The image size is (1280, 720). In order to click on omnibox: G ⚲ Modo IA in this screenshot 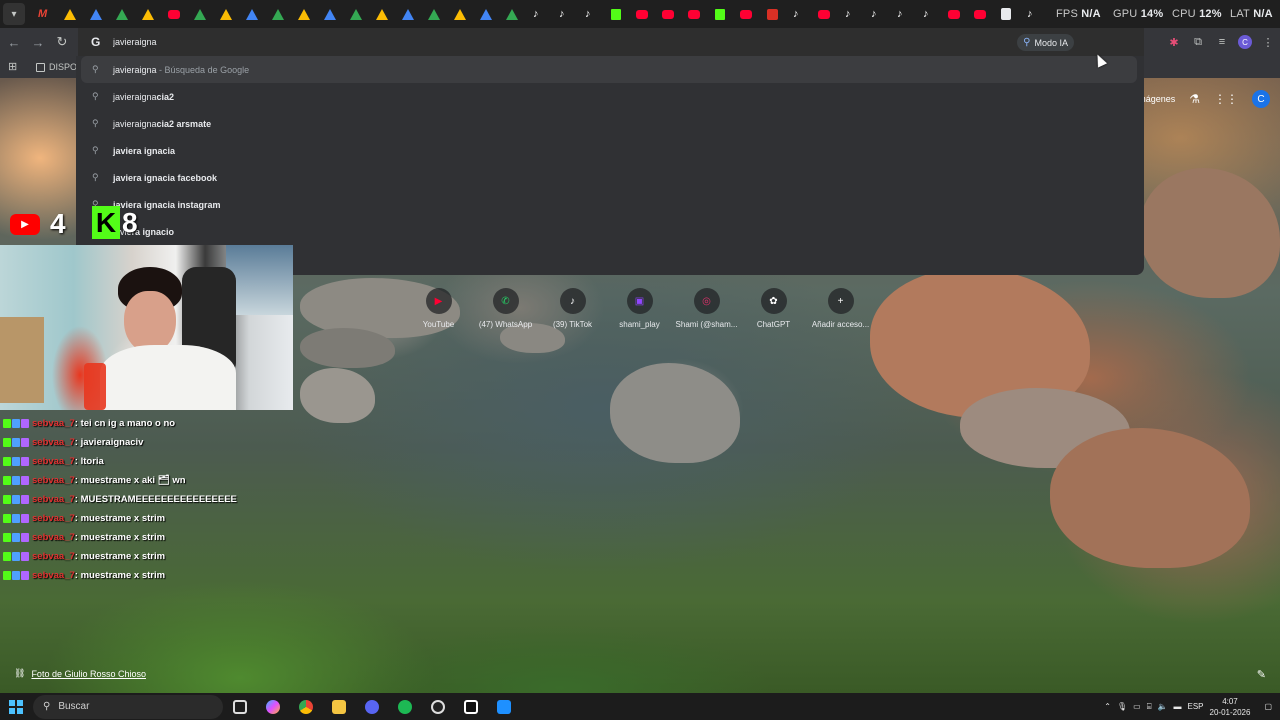, I will do `click(611, 42)`.